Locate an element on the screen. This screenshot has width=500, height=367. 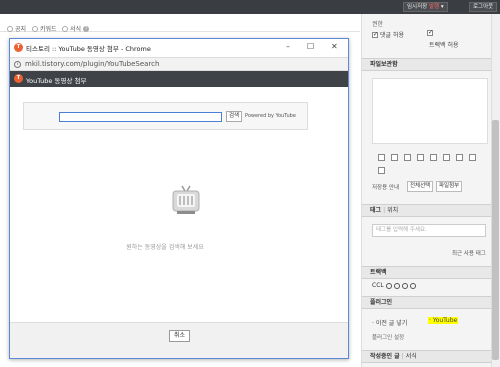
popup-title: 티스토리 :: YouTube 동영상 첨부 - Chrome is located at coordinates (88, 49).